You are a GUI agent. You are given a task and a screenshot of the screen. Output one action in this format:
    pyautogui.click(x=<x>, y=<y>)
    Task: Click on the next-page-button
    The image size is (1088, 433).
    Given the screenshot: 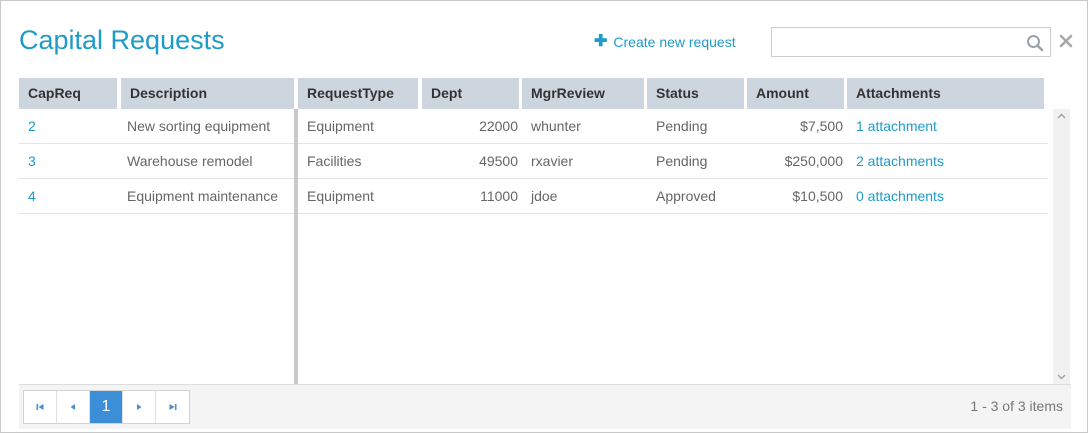 What is the action you would take?
    pyautogui.click(x=139, y=407)
    